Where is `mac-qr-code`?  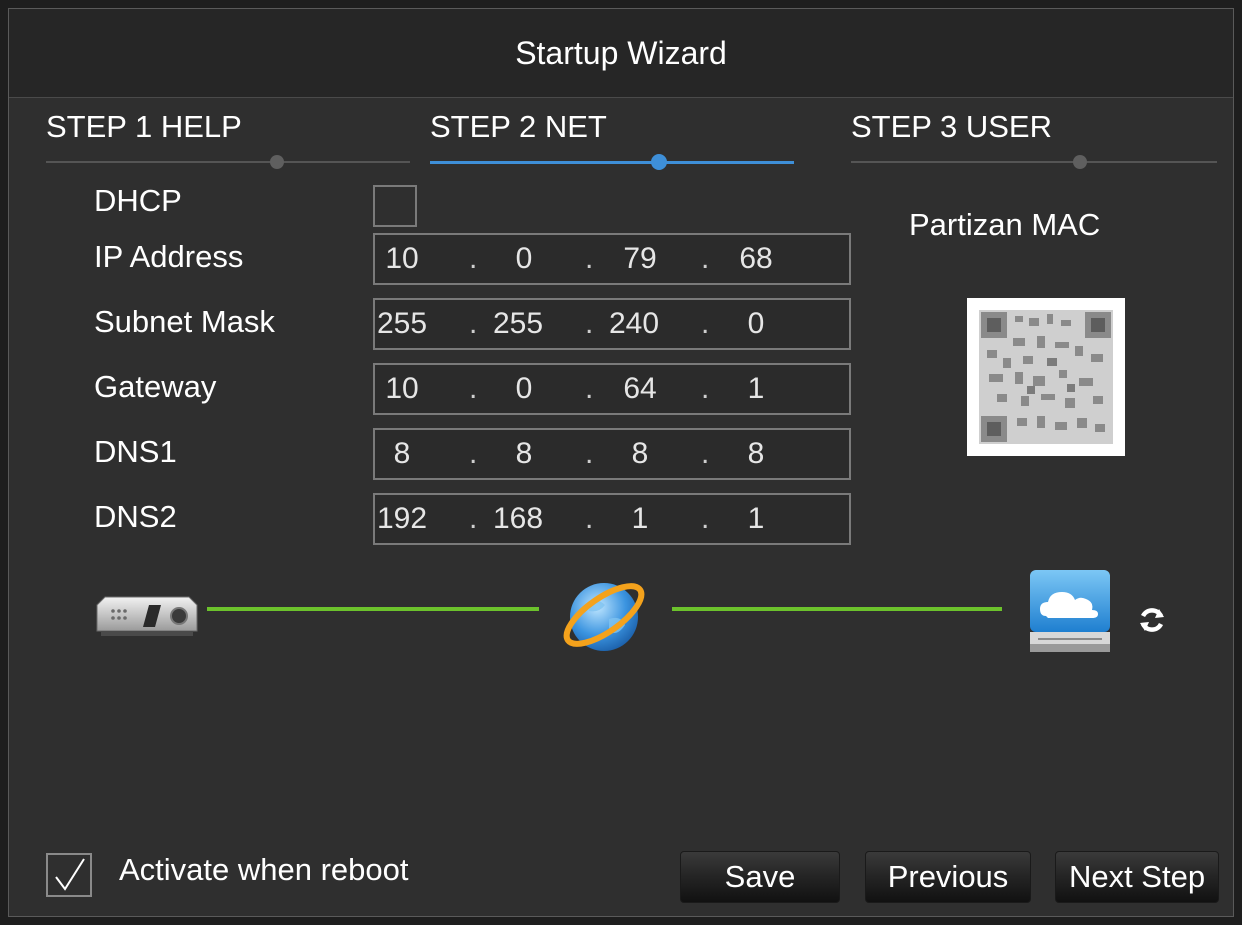 mac-qr-code is located at coordinates (1046, 377).